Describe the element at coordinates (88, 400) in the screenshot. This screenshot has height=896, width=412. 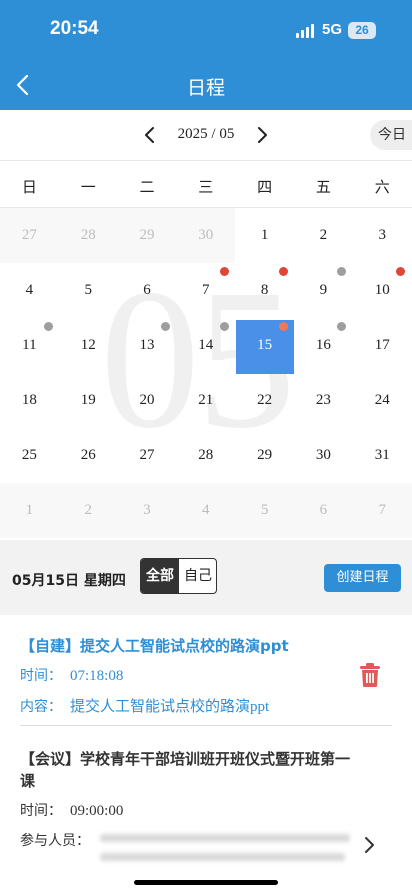
I see `calendar-day: 19` at that location.